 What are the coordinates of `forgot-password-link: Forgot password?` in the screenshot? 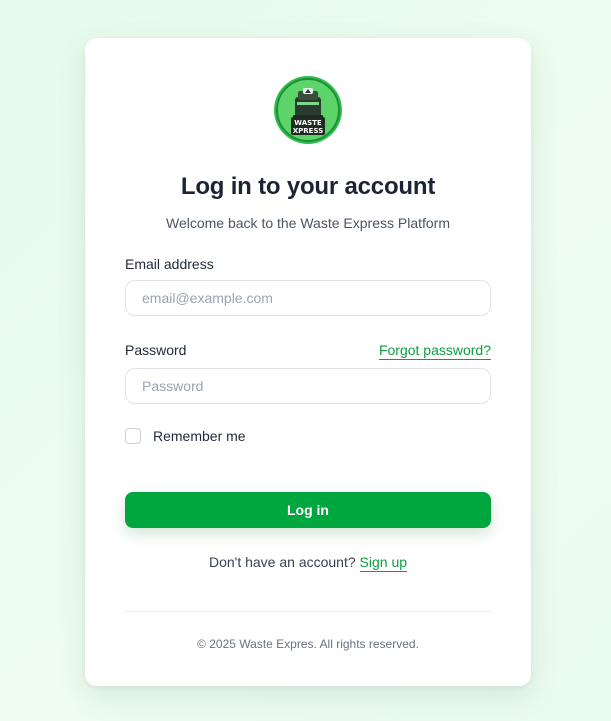 It's located at (434, 351).